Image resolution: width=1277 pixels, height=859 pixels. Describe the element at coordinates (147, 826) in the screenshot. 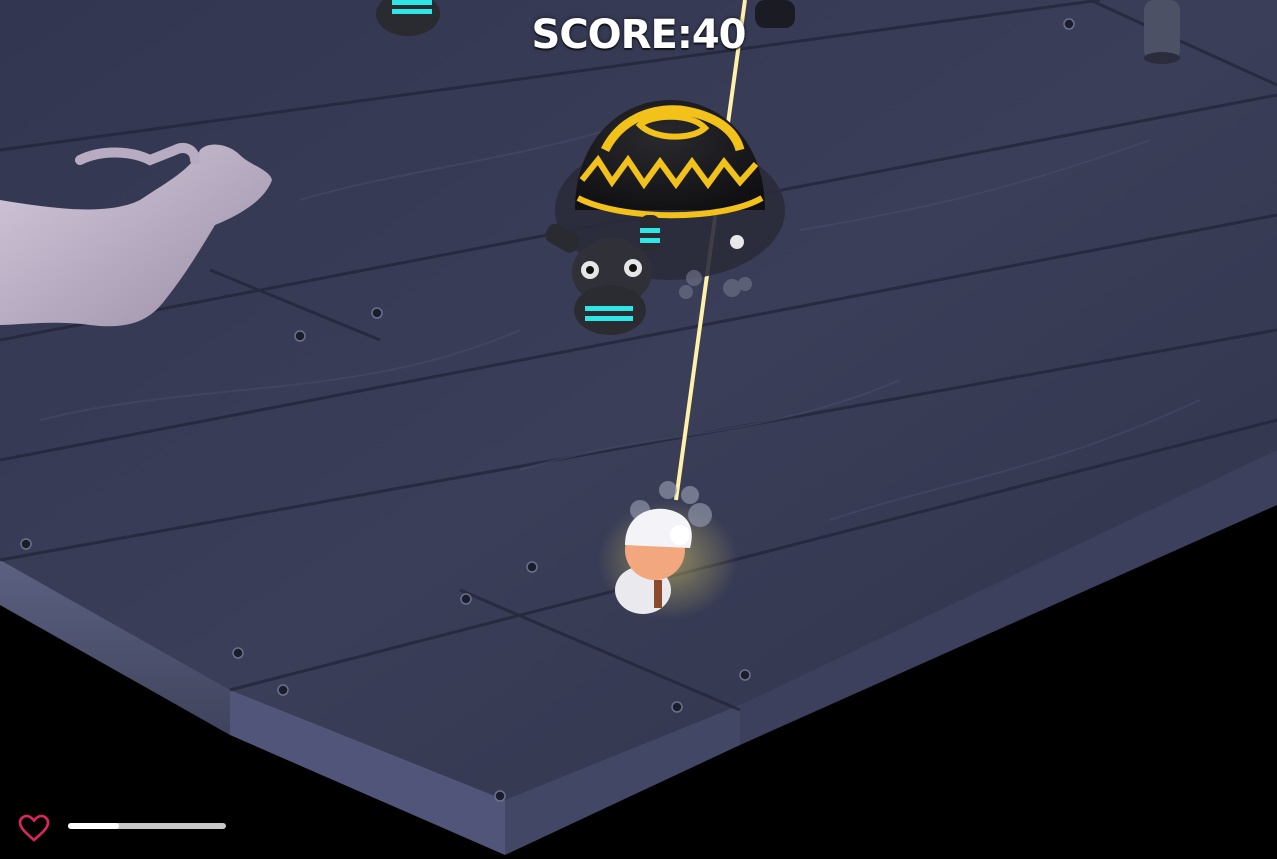

I see `health-track` at that location.